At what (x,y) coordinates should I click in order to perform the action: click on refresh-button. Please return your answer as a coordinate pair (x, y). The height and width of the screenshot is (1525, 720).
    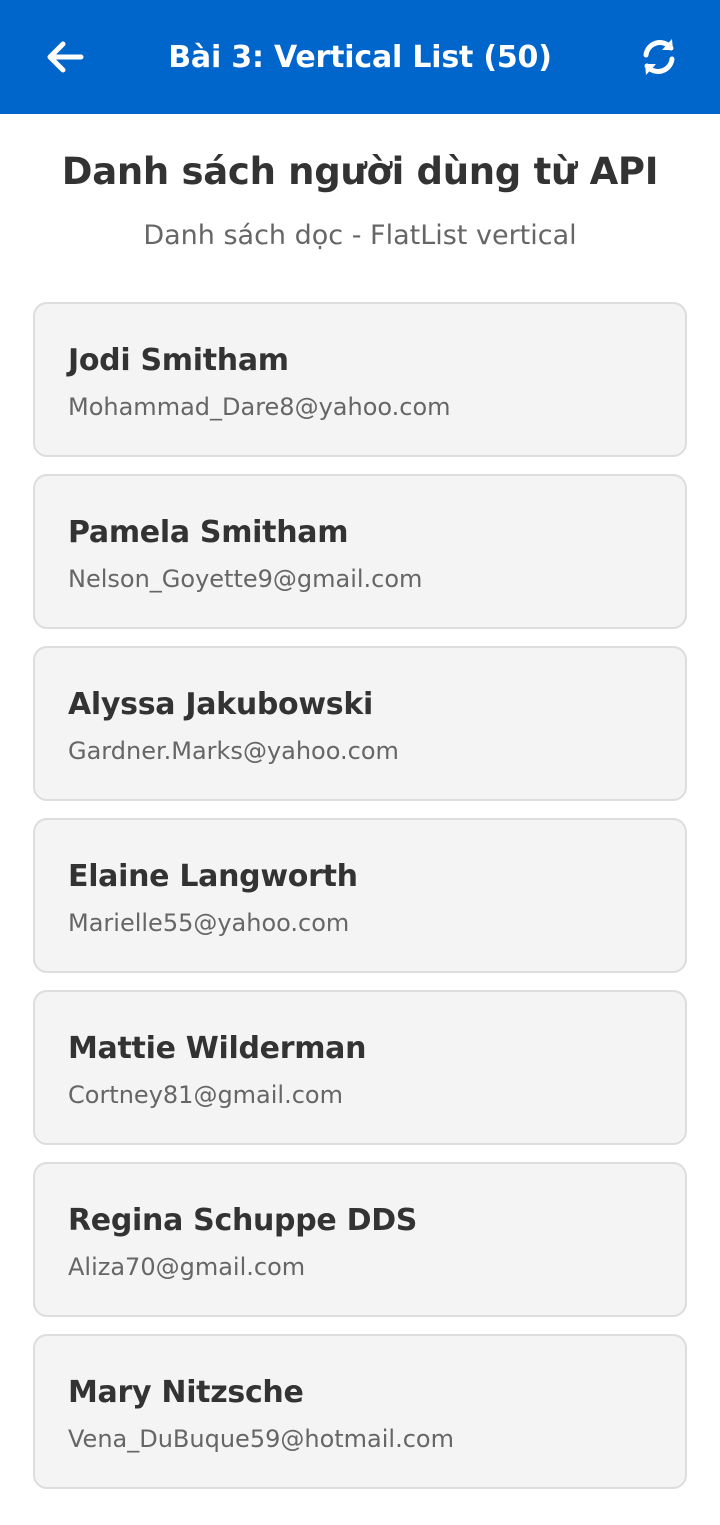
    Looking at the image, I should click on (659, 57).